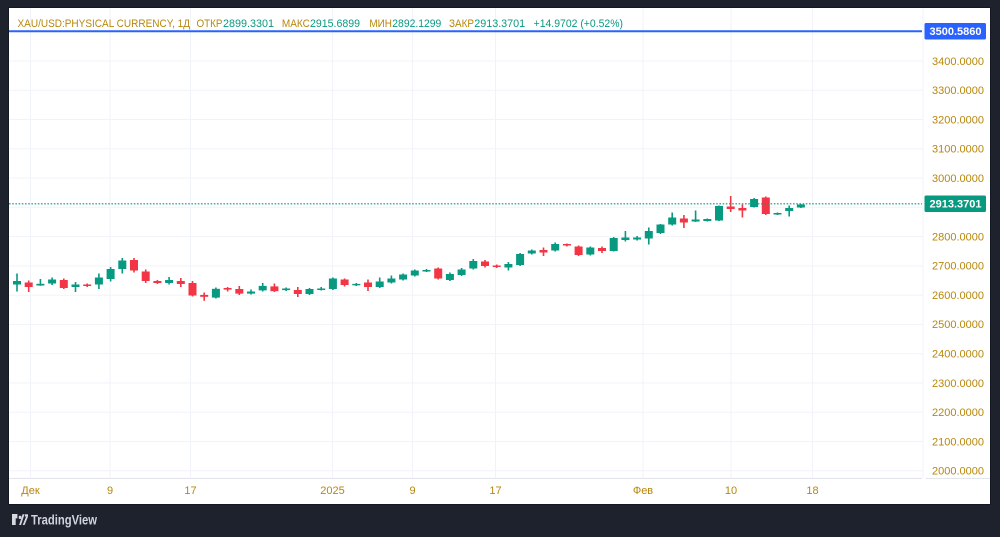 Image resolution: width=1000 pixels, height=537 pixels. I want to click on svg-text: 2892.1299, so click(416, 24).